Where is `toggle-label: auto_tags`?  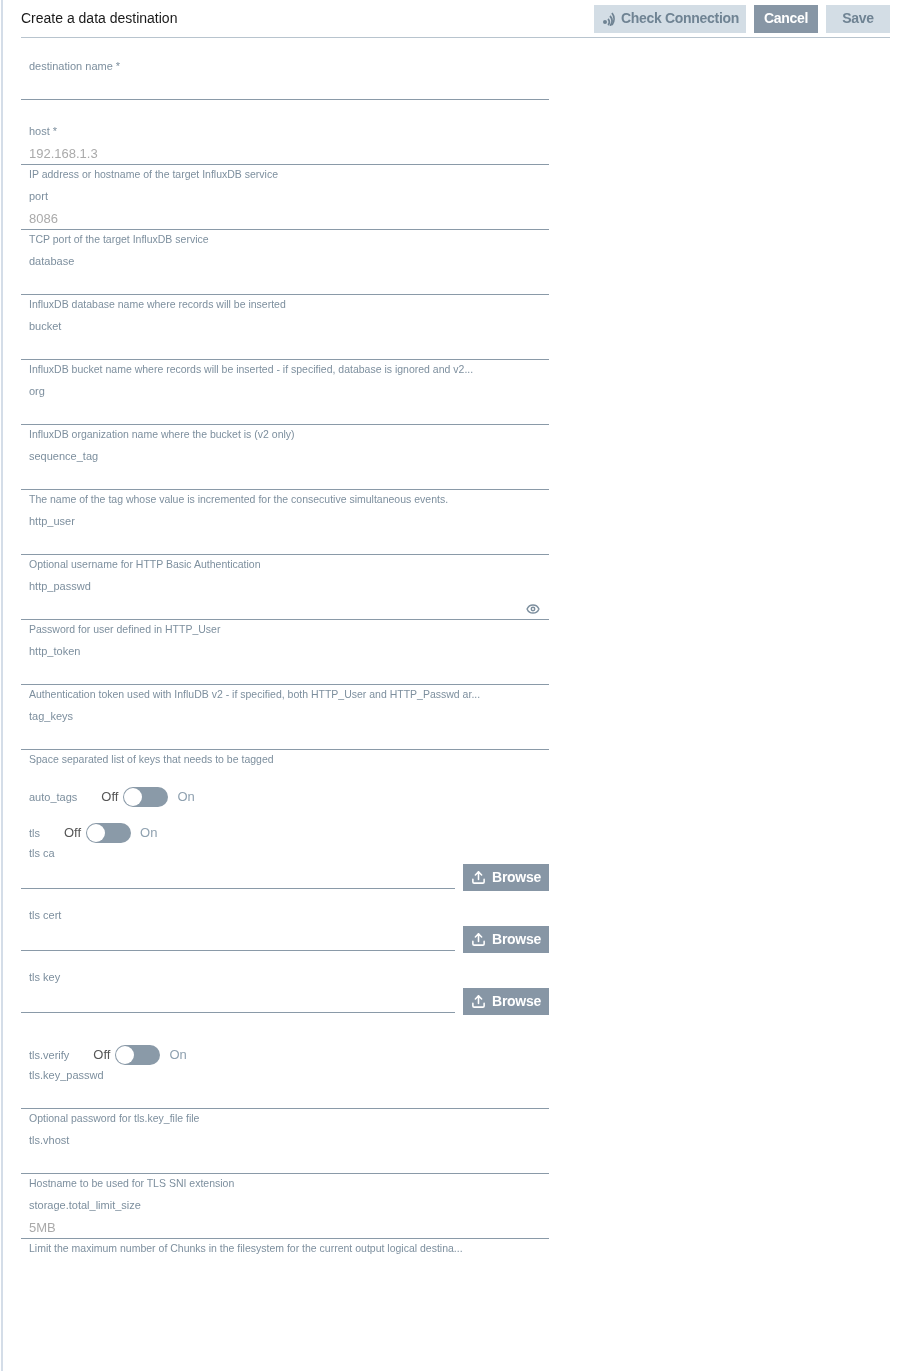
toggle-label: auto_tags is located at coordinates (53, 797).